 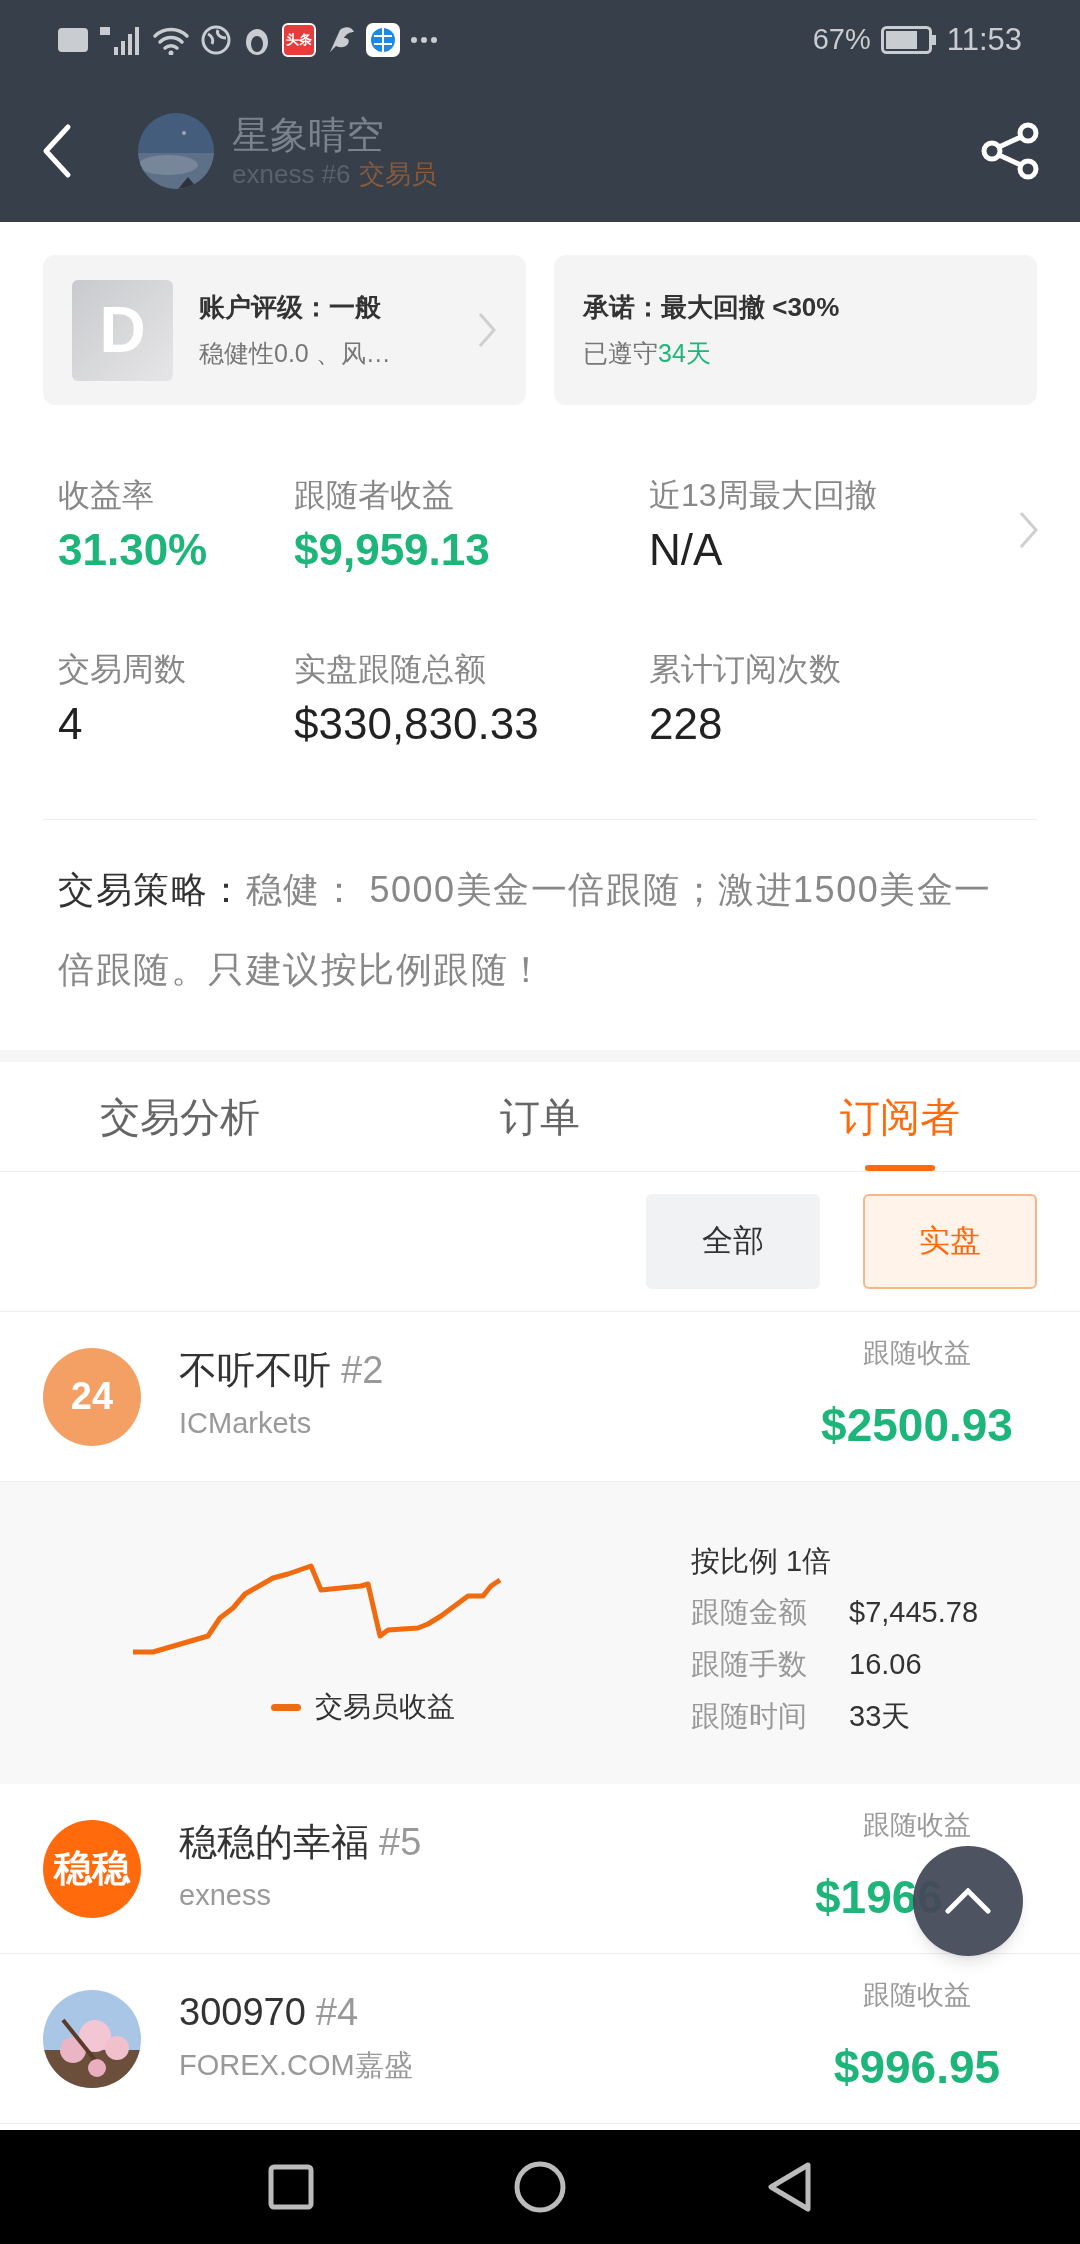 What do you see at coordinates (763, 495) in the screenshot?
I see `metric-label: 近13周最大回撤` at bounding box center [763, 495].